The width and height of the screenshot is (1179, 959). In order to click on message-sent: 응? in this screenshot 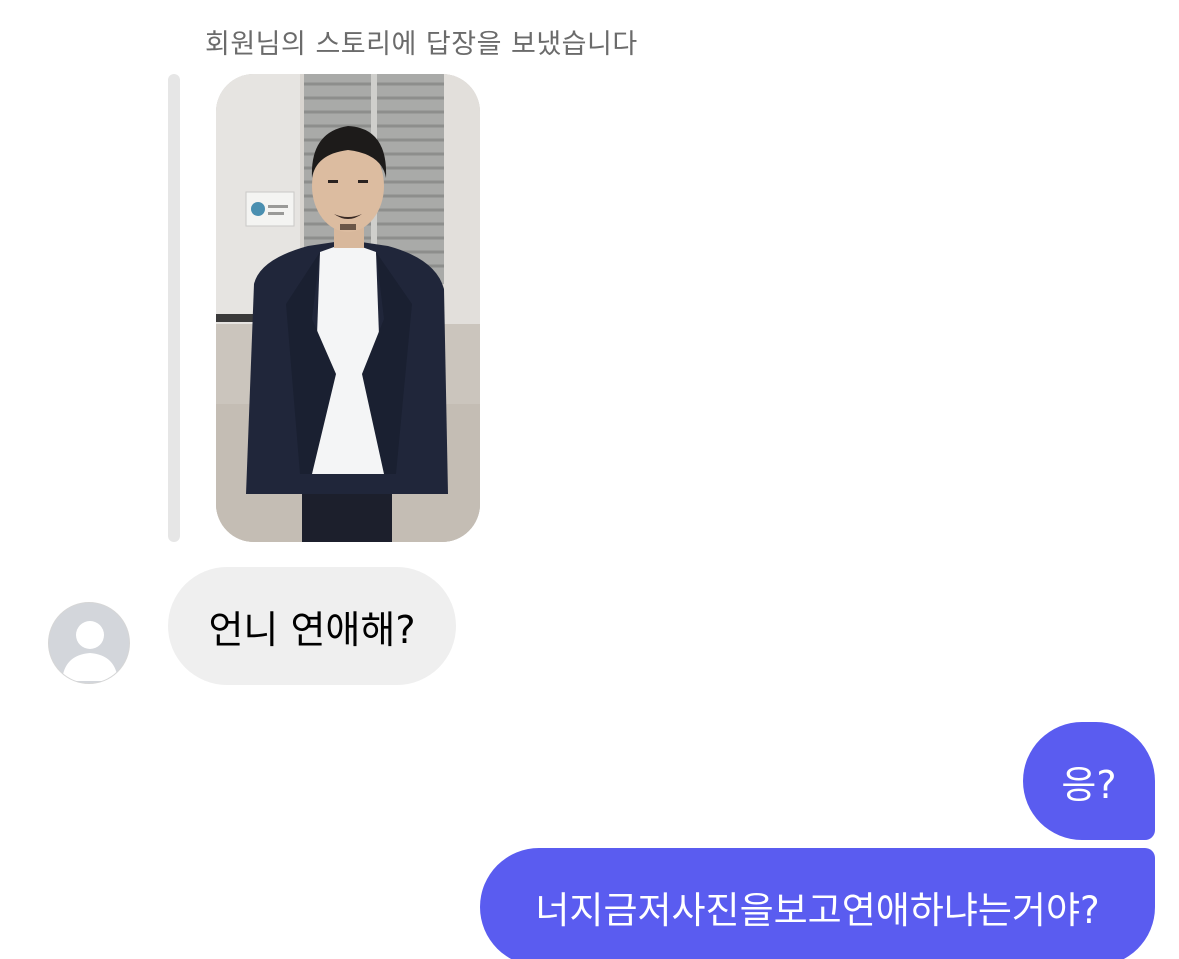, I will do `click(1089, 781)`.